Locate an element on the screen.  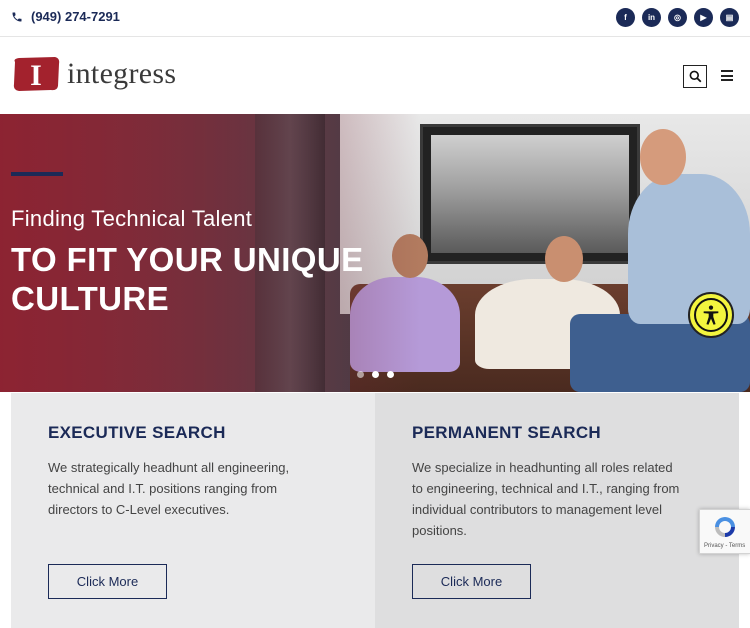
search-icon is located at coordinates (695, 76).